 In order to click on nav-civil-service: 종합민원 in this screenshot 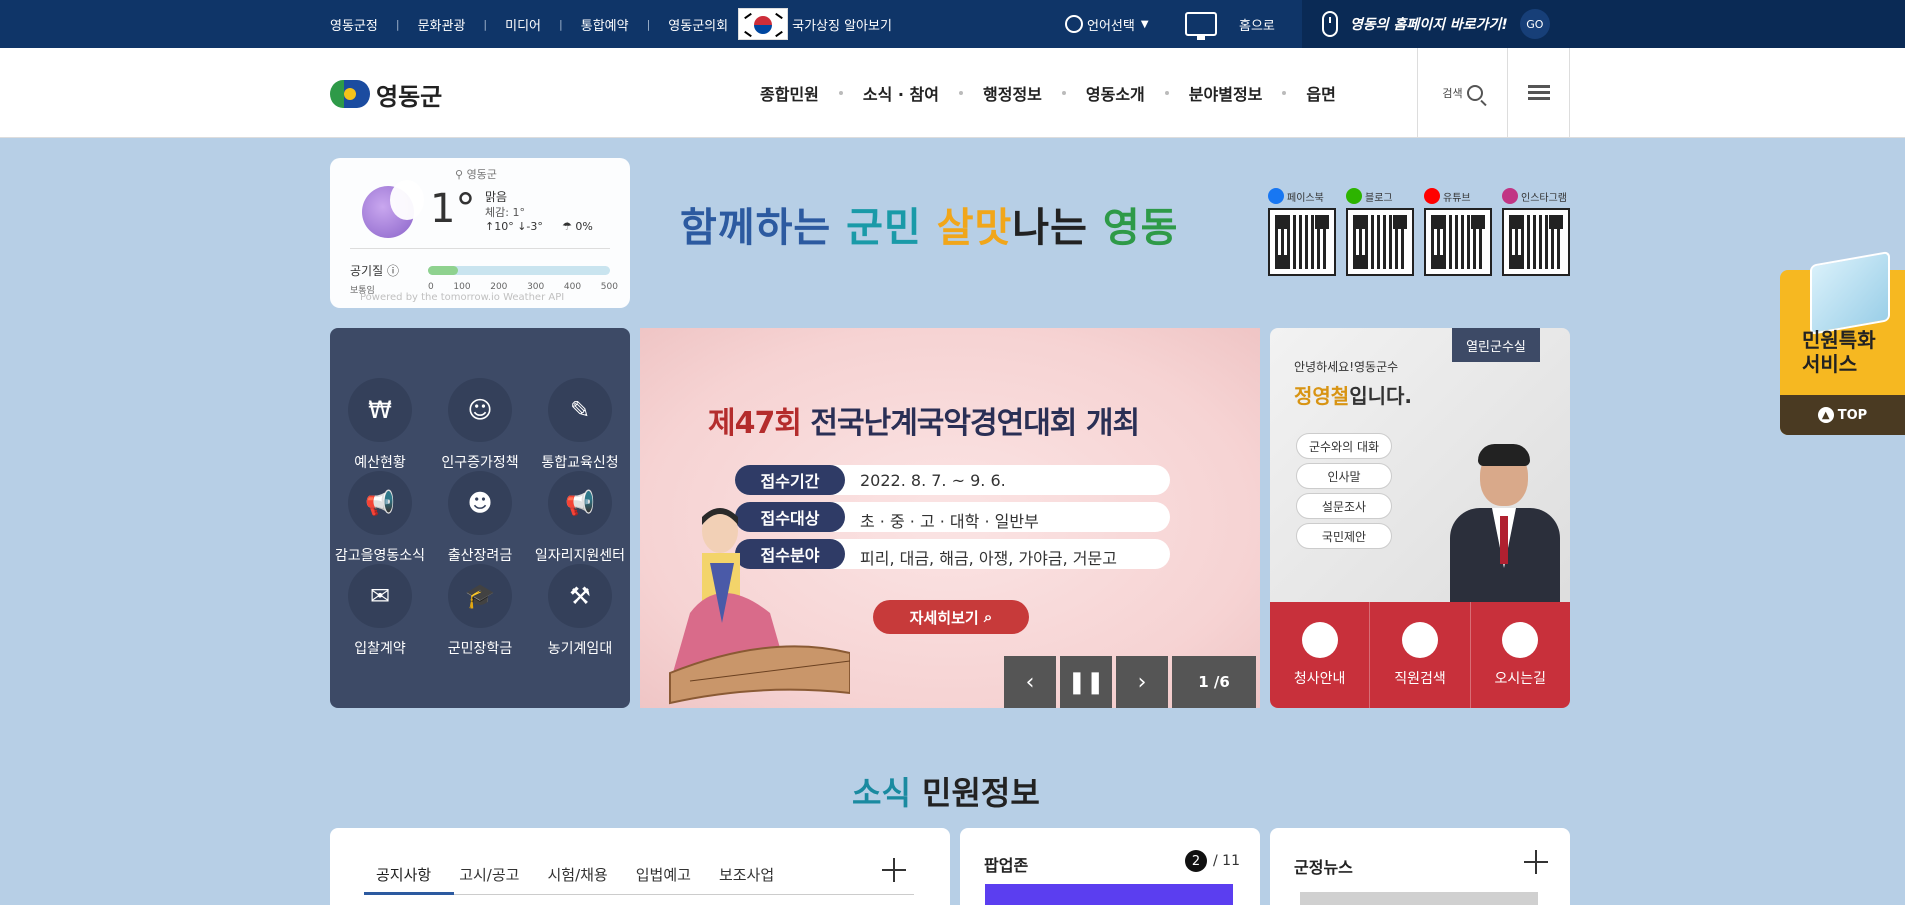, I will do `click(789, 93)`.